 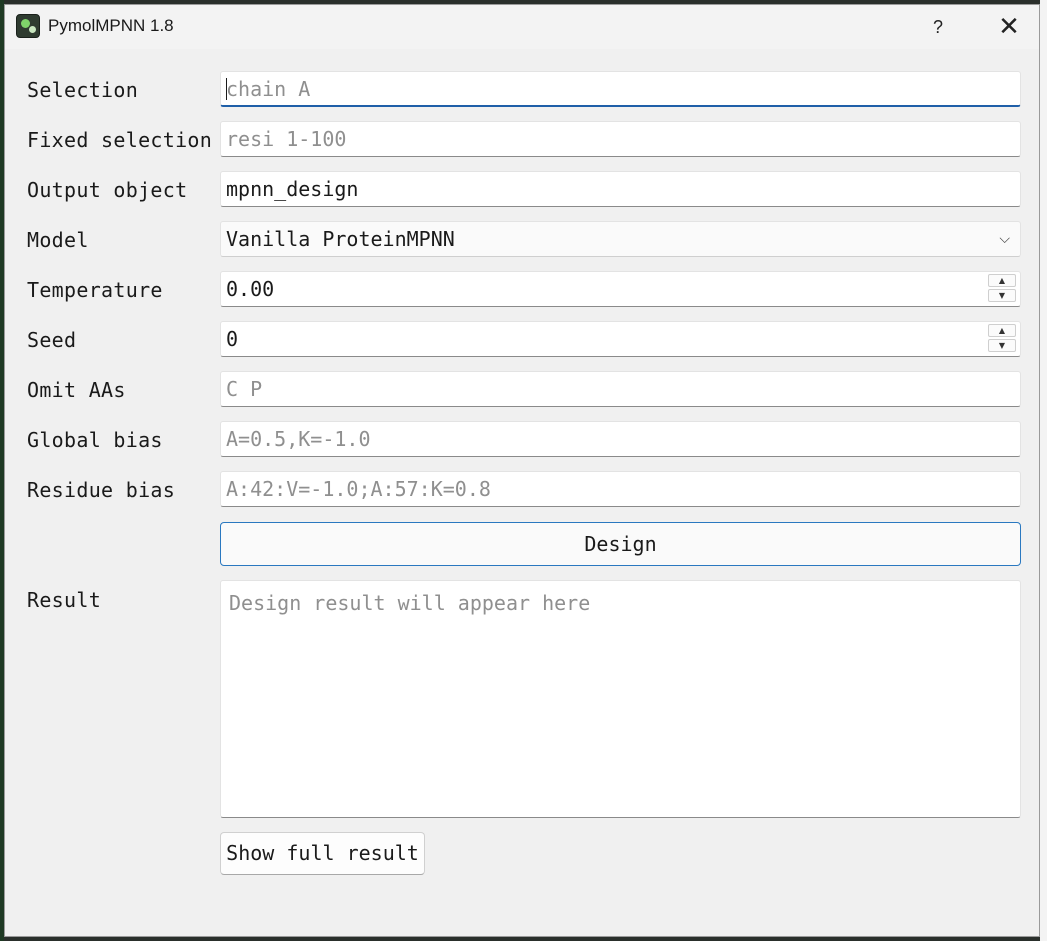 What do you see at coordinates (620, 439) in the screenshot?
I see `global-bias-input: A=0.5,K=-1.0` at bounding box center [620, 439].